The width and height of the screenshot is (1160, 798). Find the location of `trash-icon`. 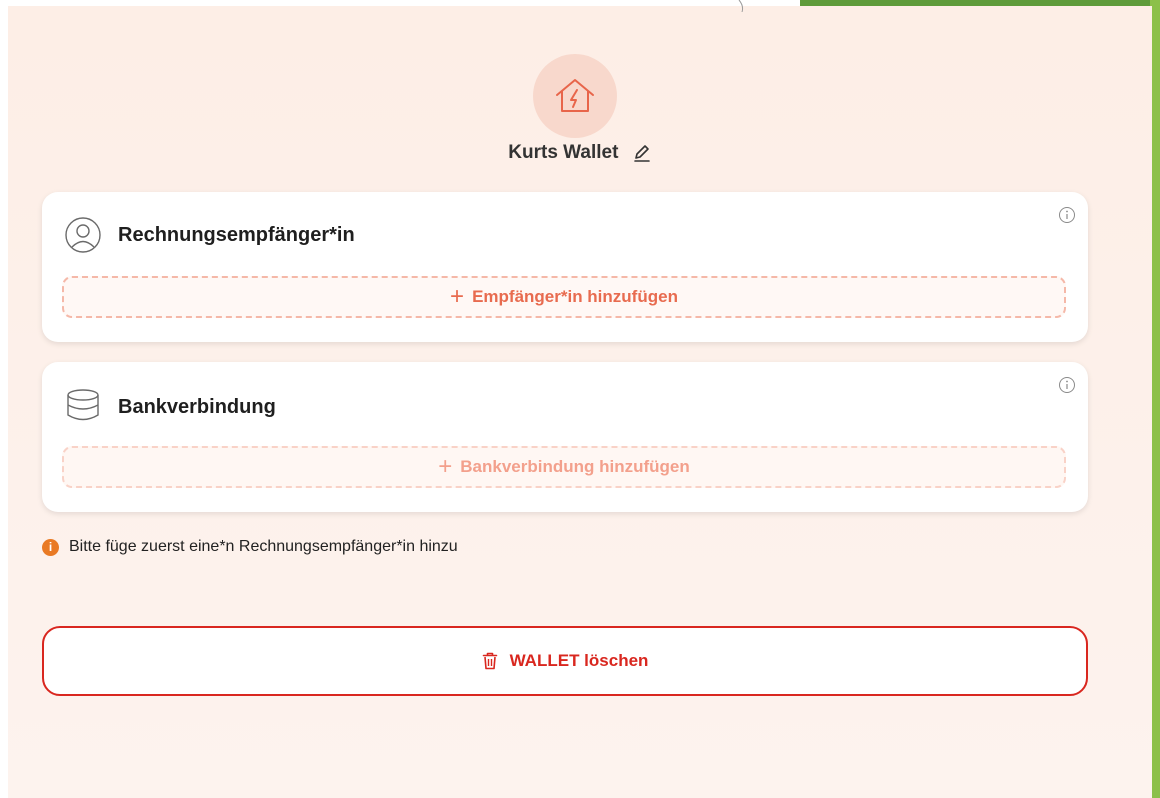

trash-icon is located at coordinates (489, 661).